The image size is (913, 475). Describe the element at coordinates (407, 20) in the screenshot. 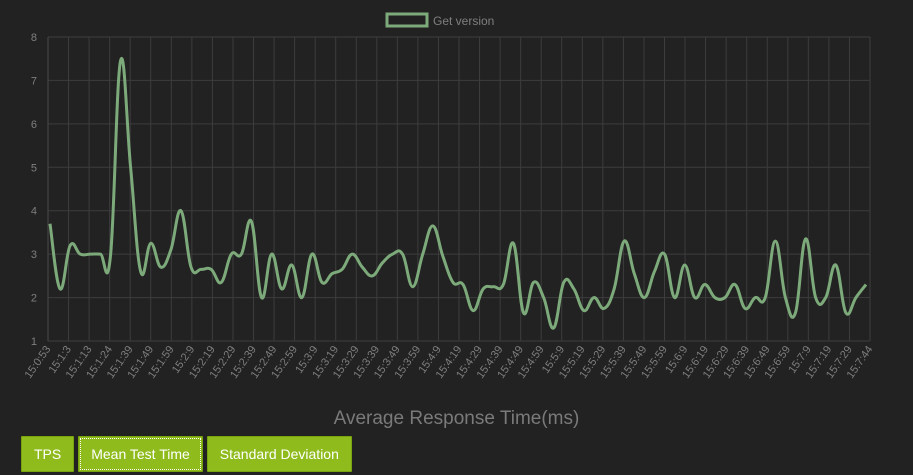

I see `legend-swatch` at that location.